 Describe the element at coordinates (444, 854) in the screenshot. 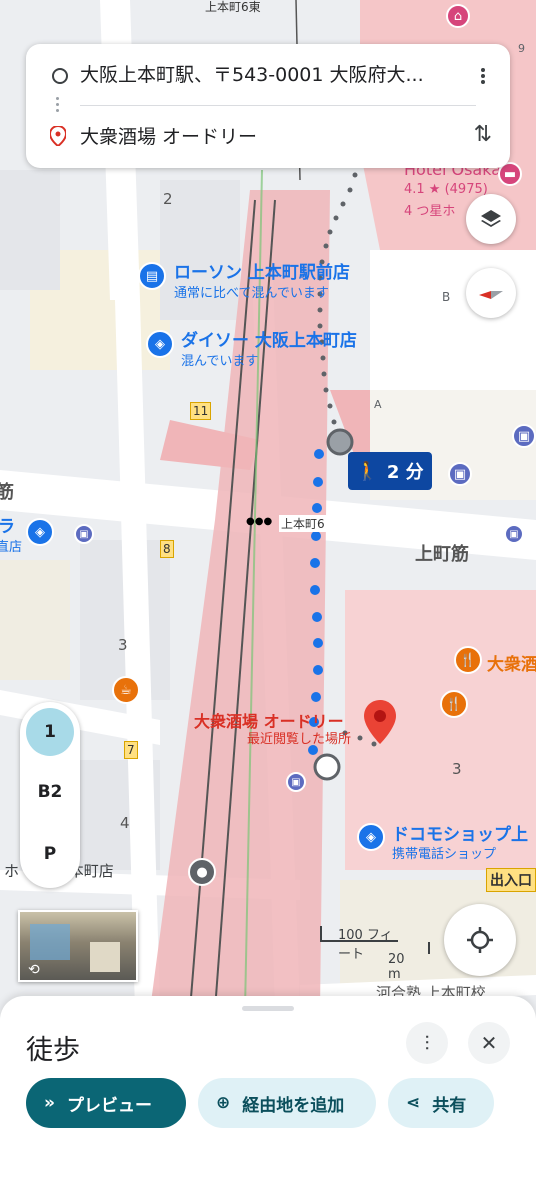

I see `docomo-sub: 携帯電話ショップ` at that location.